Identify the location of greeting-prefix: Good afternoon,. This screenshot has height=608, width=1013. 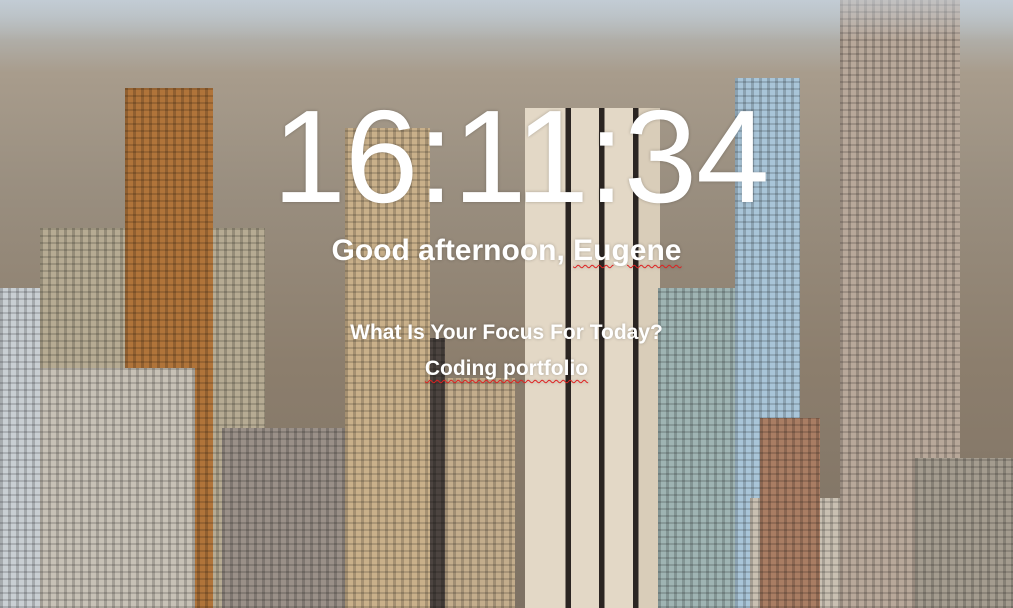
(452, 250).